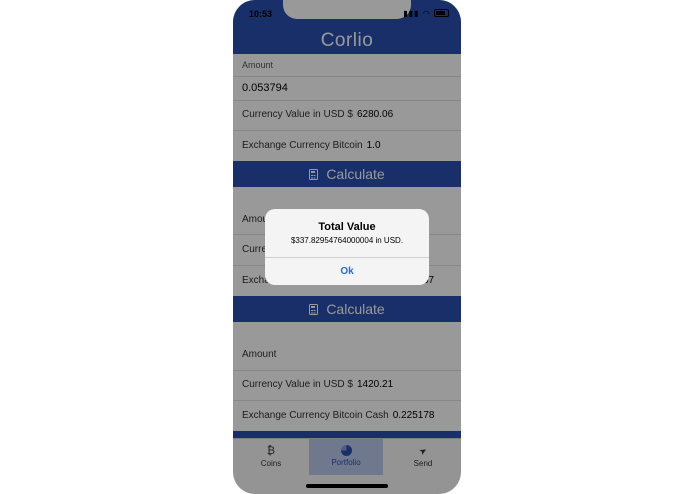 The image size is (695, 494). Describe the element at coordinates (347, 227) in the screenshot. I see `alert-title: Total Value` at that location.